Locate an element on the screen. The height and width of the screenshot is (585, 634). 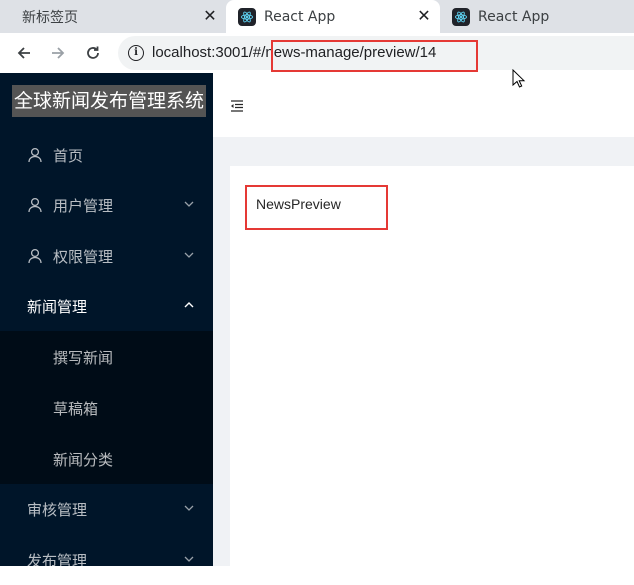
sidebar-item-label: 撰写新闻 is located at coordinates (83, 357).